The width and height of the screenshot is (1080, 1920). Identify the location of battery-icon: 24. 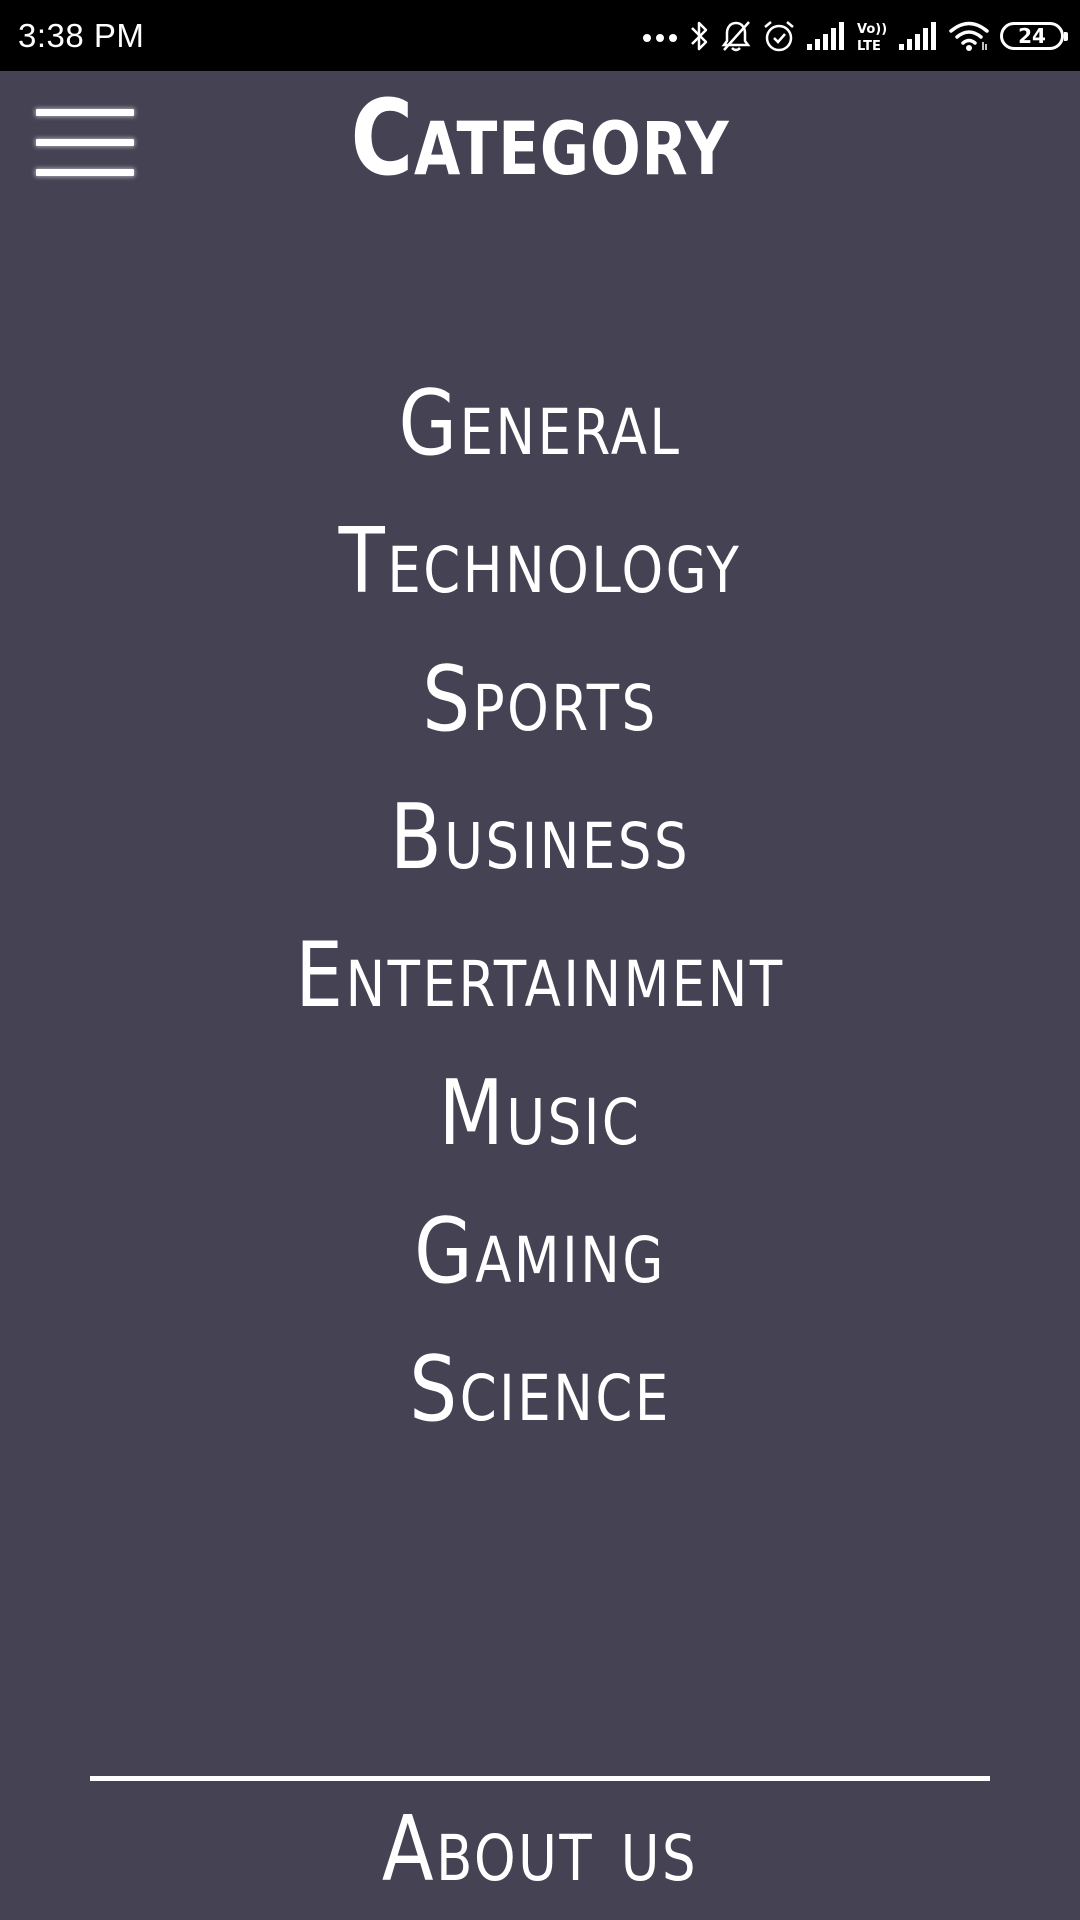
(1034, 35).